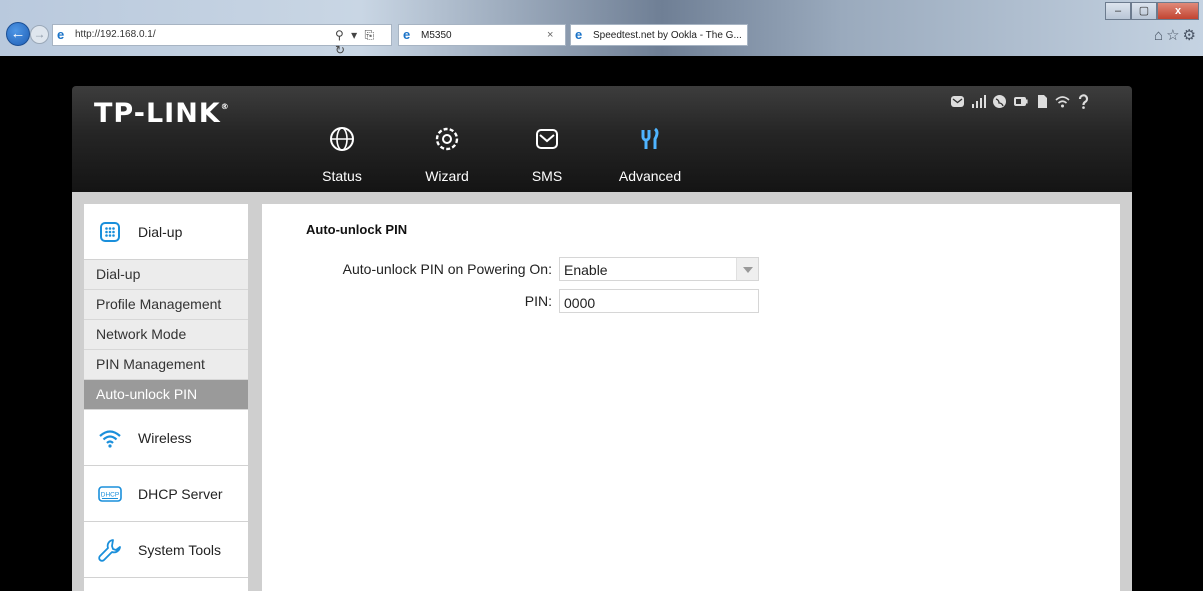  I want to click on favorites-star-icon: ☆, so click(1174, 35).